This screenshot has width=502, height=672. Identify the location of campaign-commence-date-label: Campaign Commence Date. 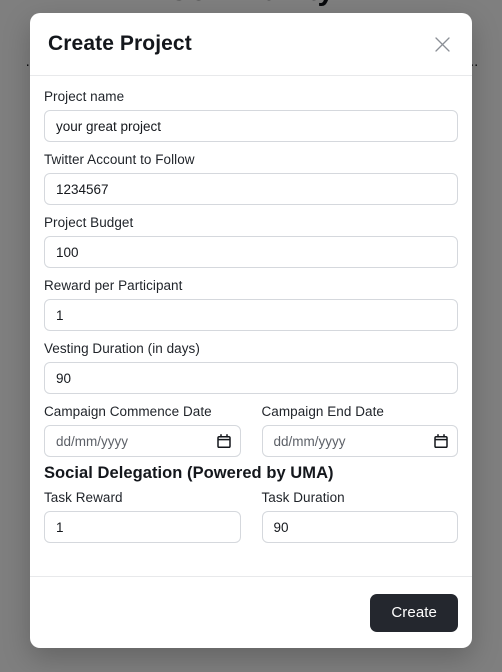
(128, 411).